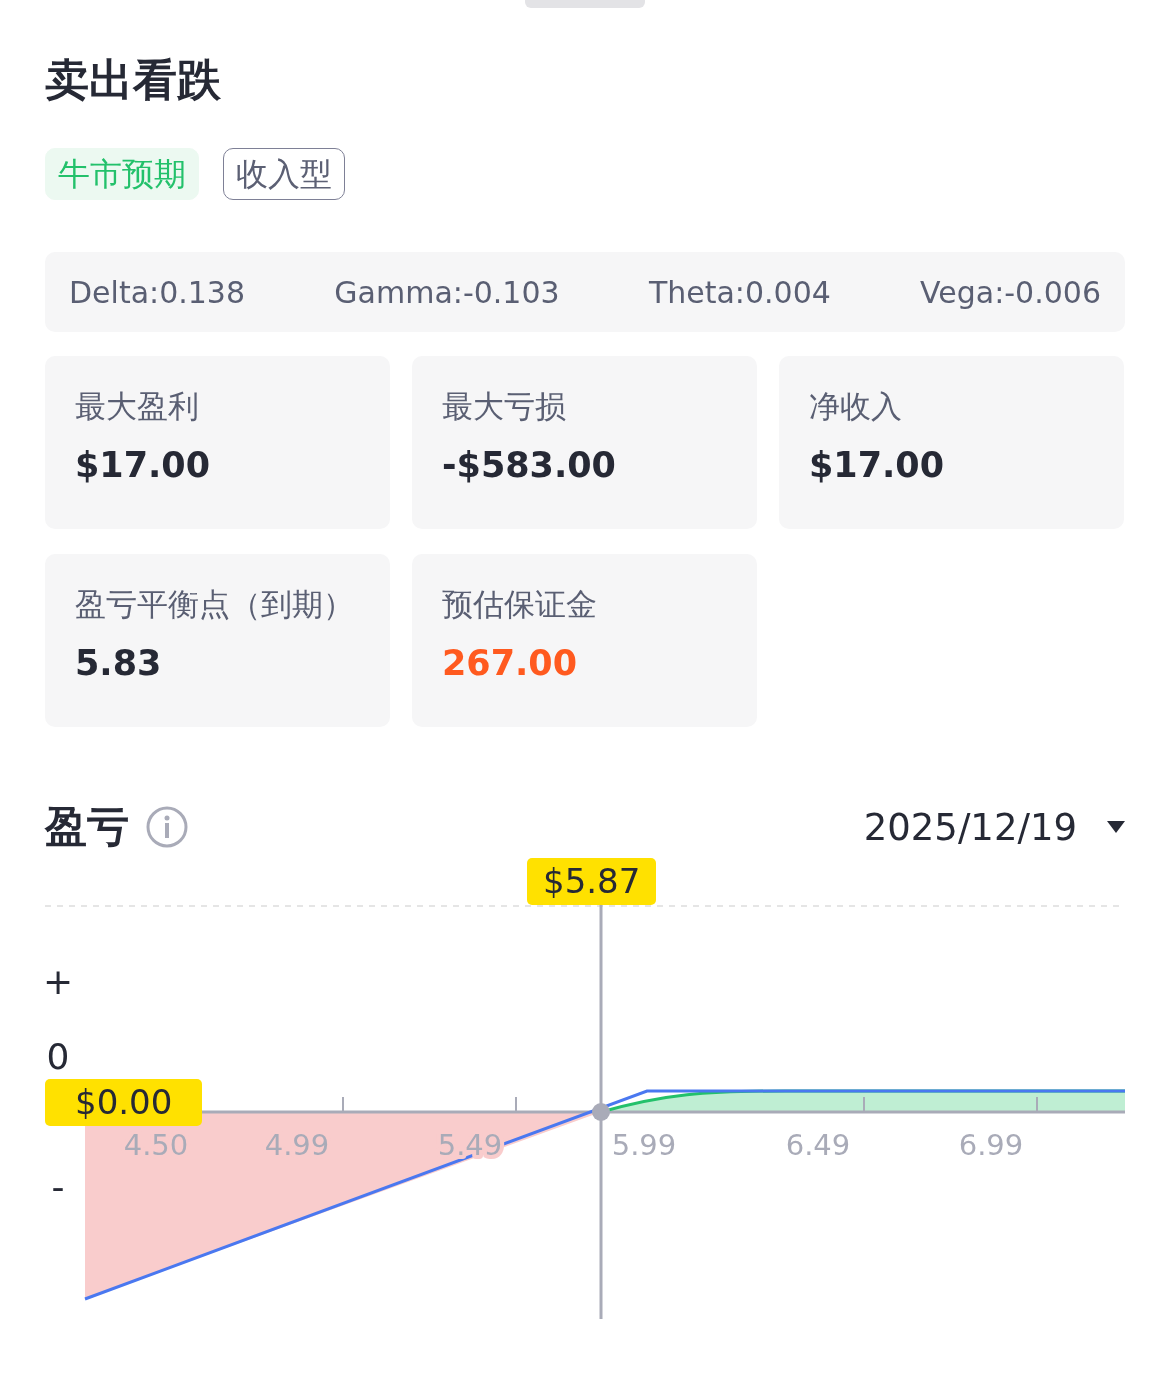 The height and width of the screenshot is (1374, 1170). I want to click on greek-value: Gamma:-0.103, so click(447, 292).